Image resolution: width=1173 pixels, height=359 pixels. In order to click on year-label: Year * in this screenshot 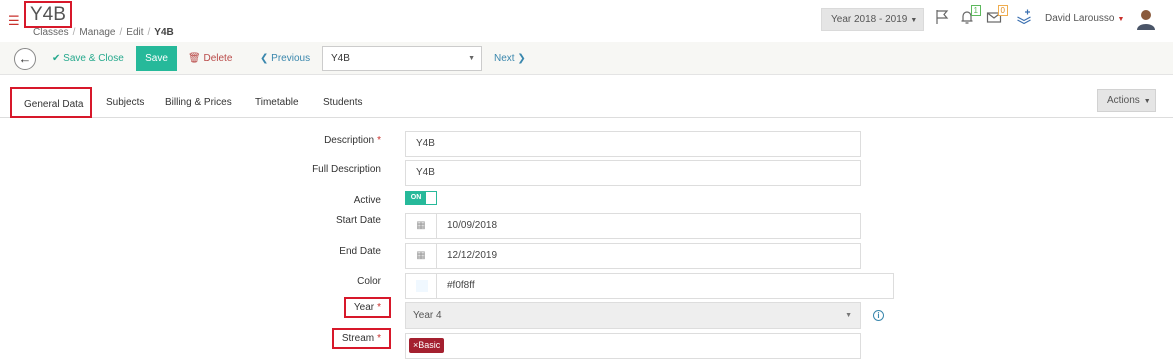, I will do `click(367, 307)`.